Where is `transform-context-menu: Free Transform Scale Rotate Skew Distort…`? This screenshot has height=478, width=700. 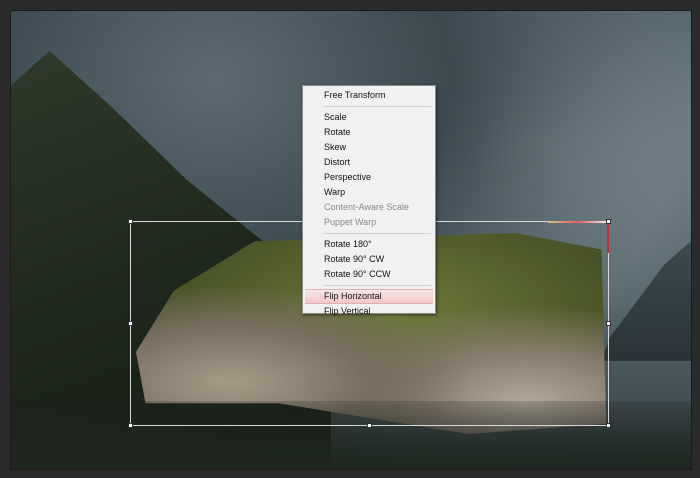
transform-context-menu: Free Transform Scale Rotate Skew Distort… is located at coordinates (369, 200).